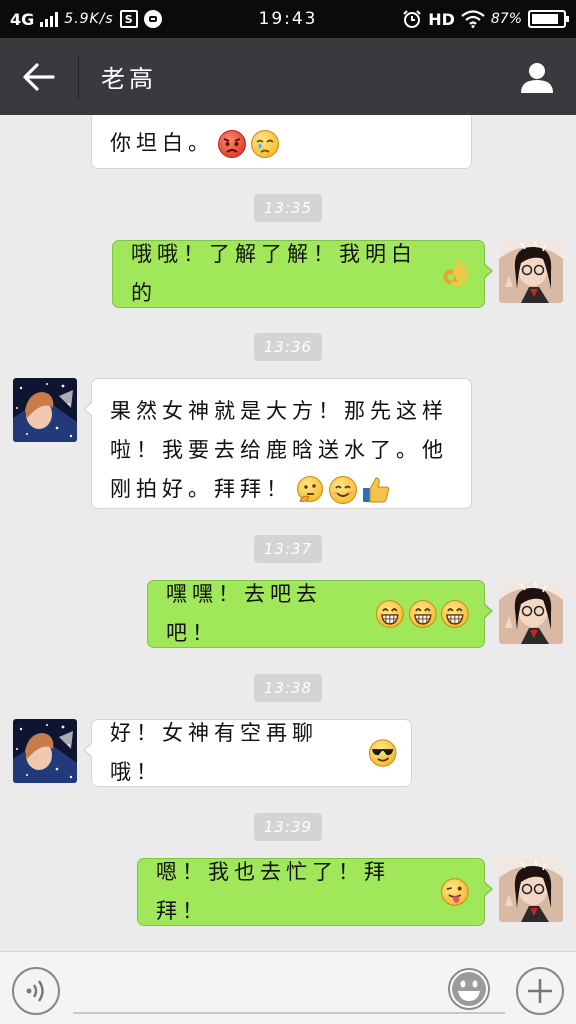 The height and width of the screenshot is (1024, 576). What do you see at coordinates (310, 488) in the screenshot?
I see `thinking-face-icon` at bounding box center [310, 488].